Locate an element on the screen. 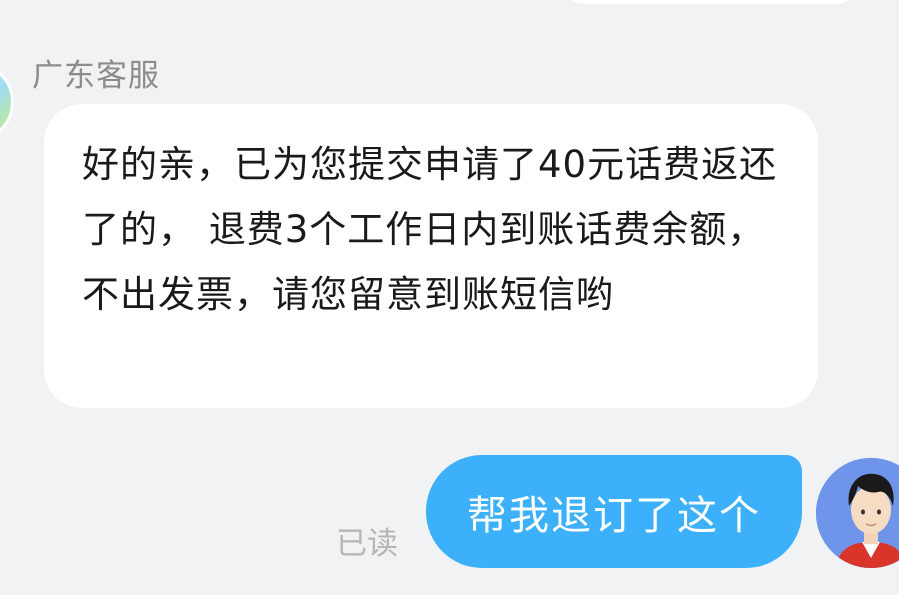 This screenshot has width=899, height=595. person-avatar-icon is located at coordinates (857, 513).